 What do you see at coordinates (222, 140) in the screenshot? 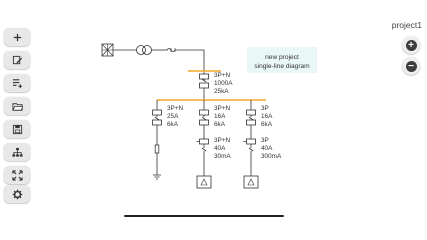
I see `rcd-2-poles: 3P+N` at bounding box center [222, 140].